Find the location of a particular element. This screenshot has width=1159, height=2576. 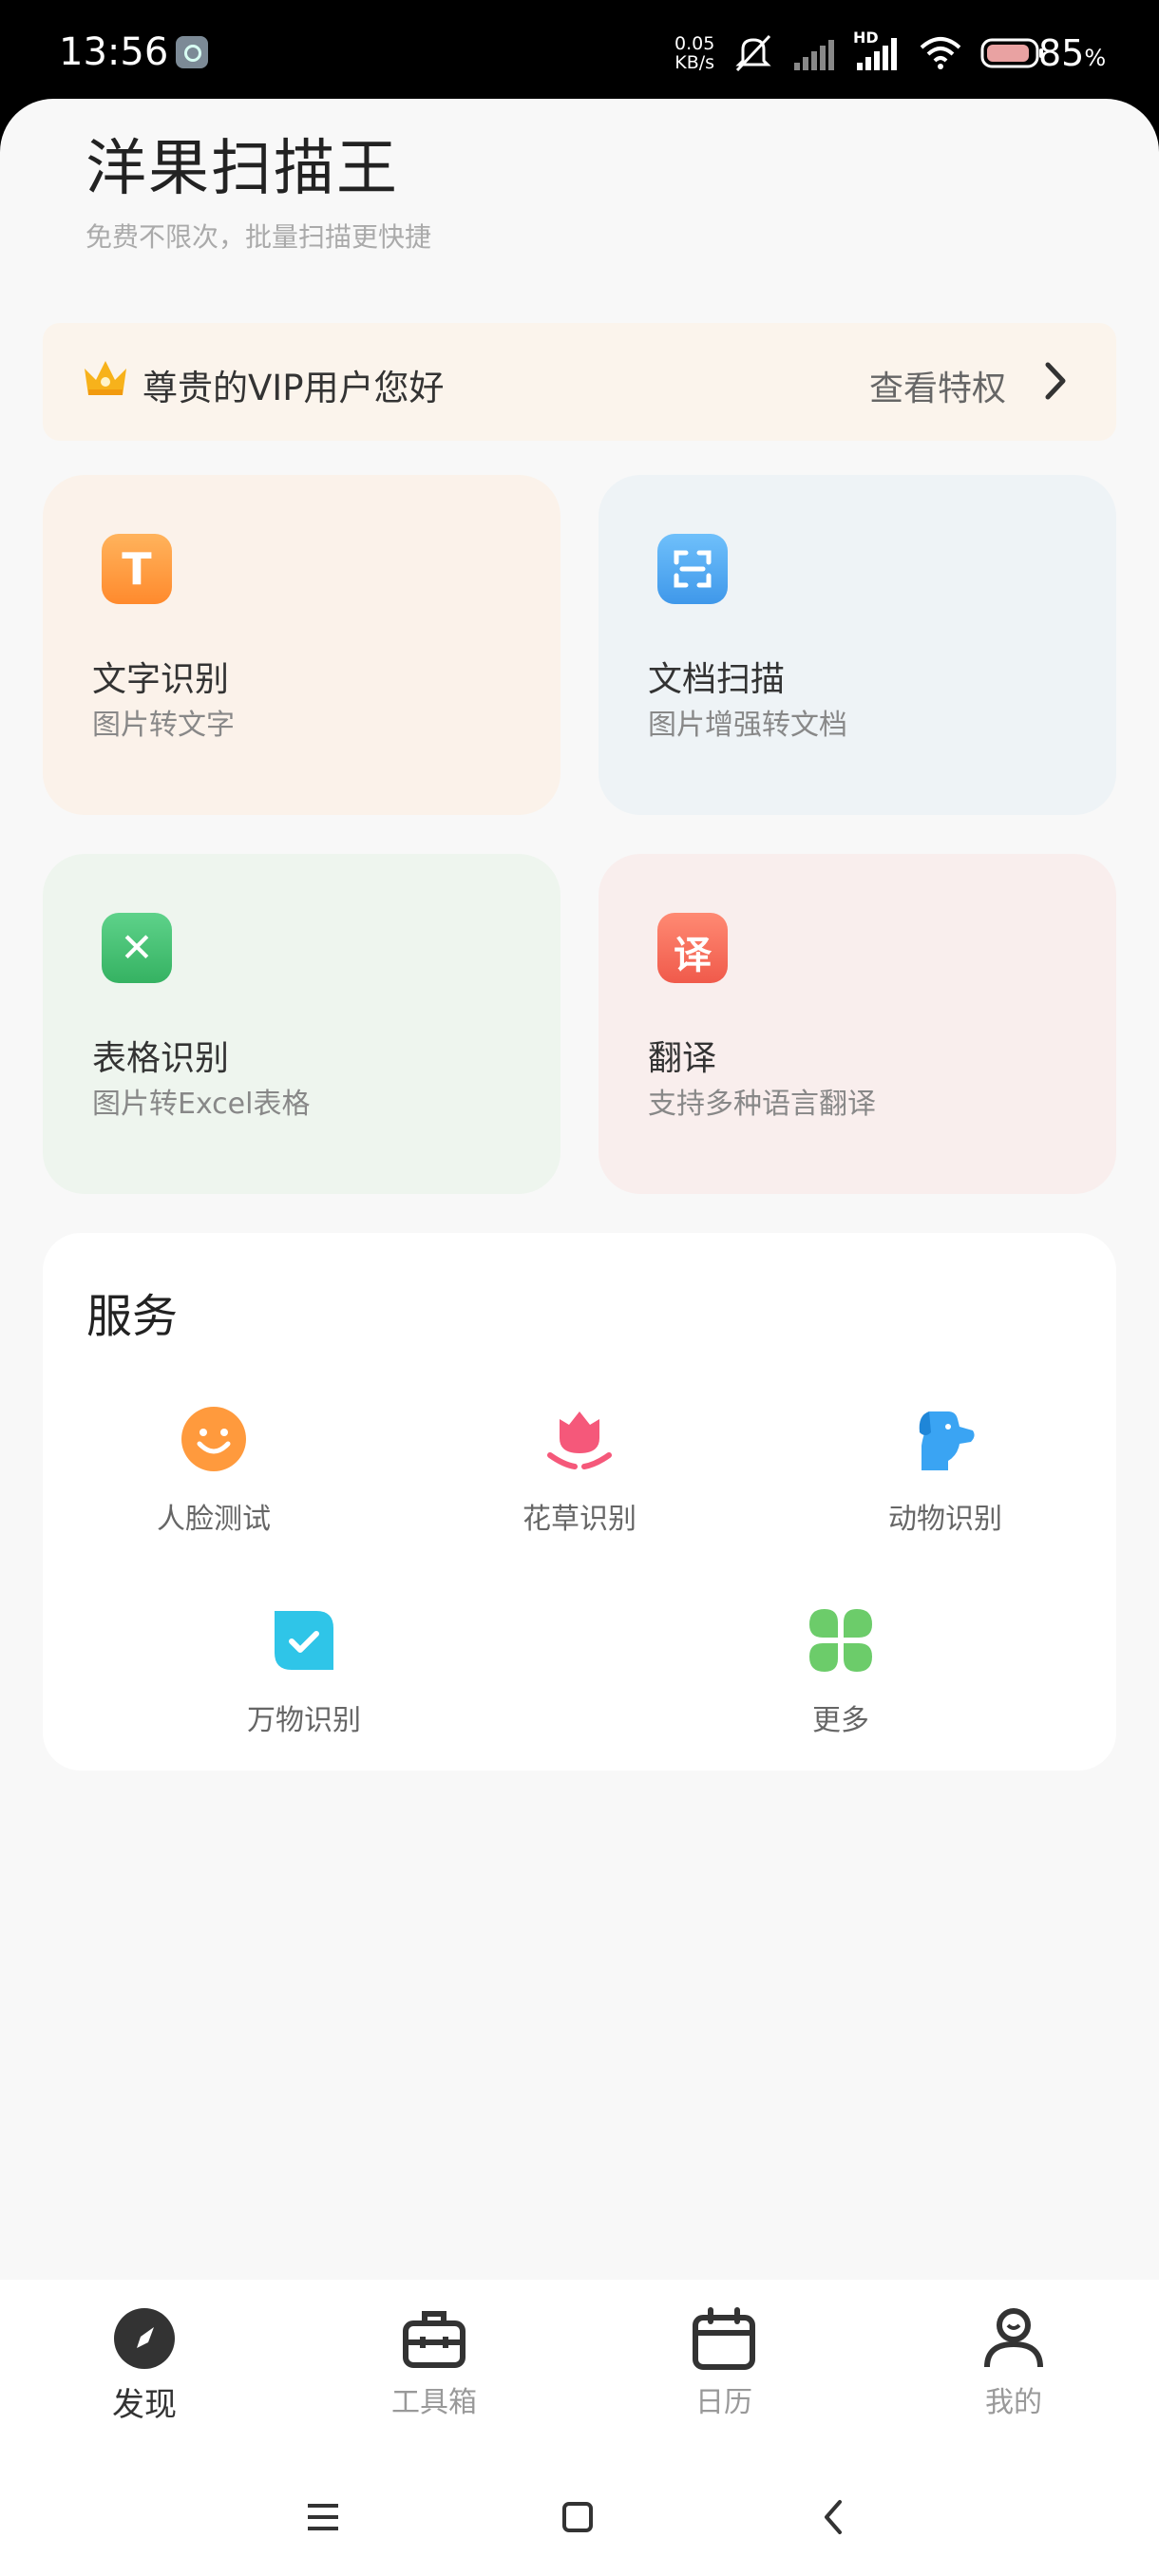

service-face-test: 人脸测试 is located at coordinates (214, 1470).